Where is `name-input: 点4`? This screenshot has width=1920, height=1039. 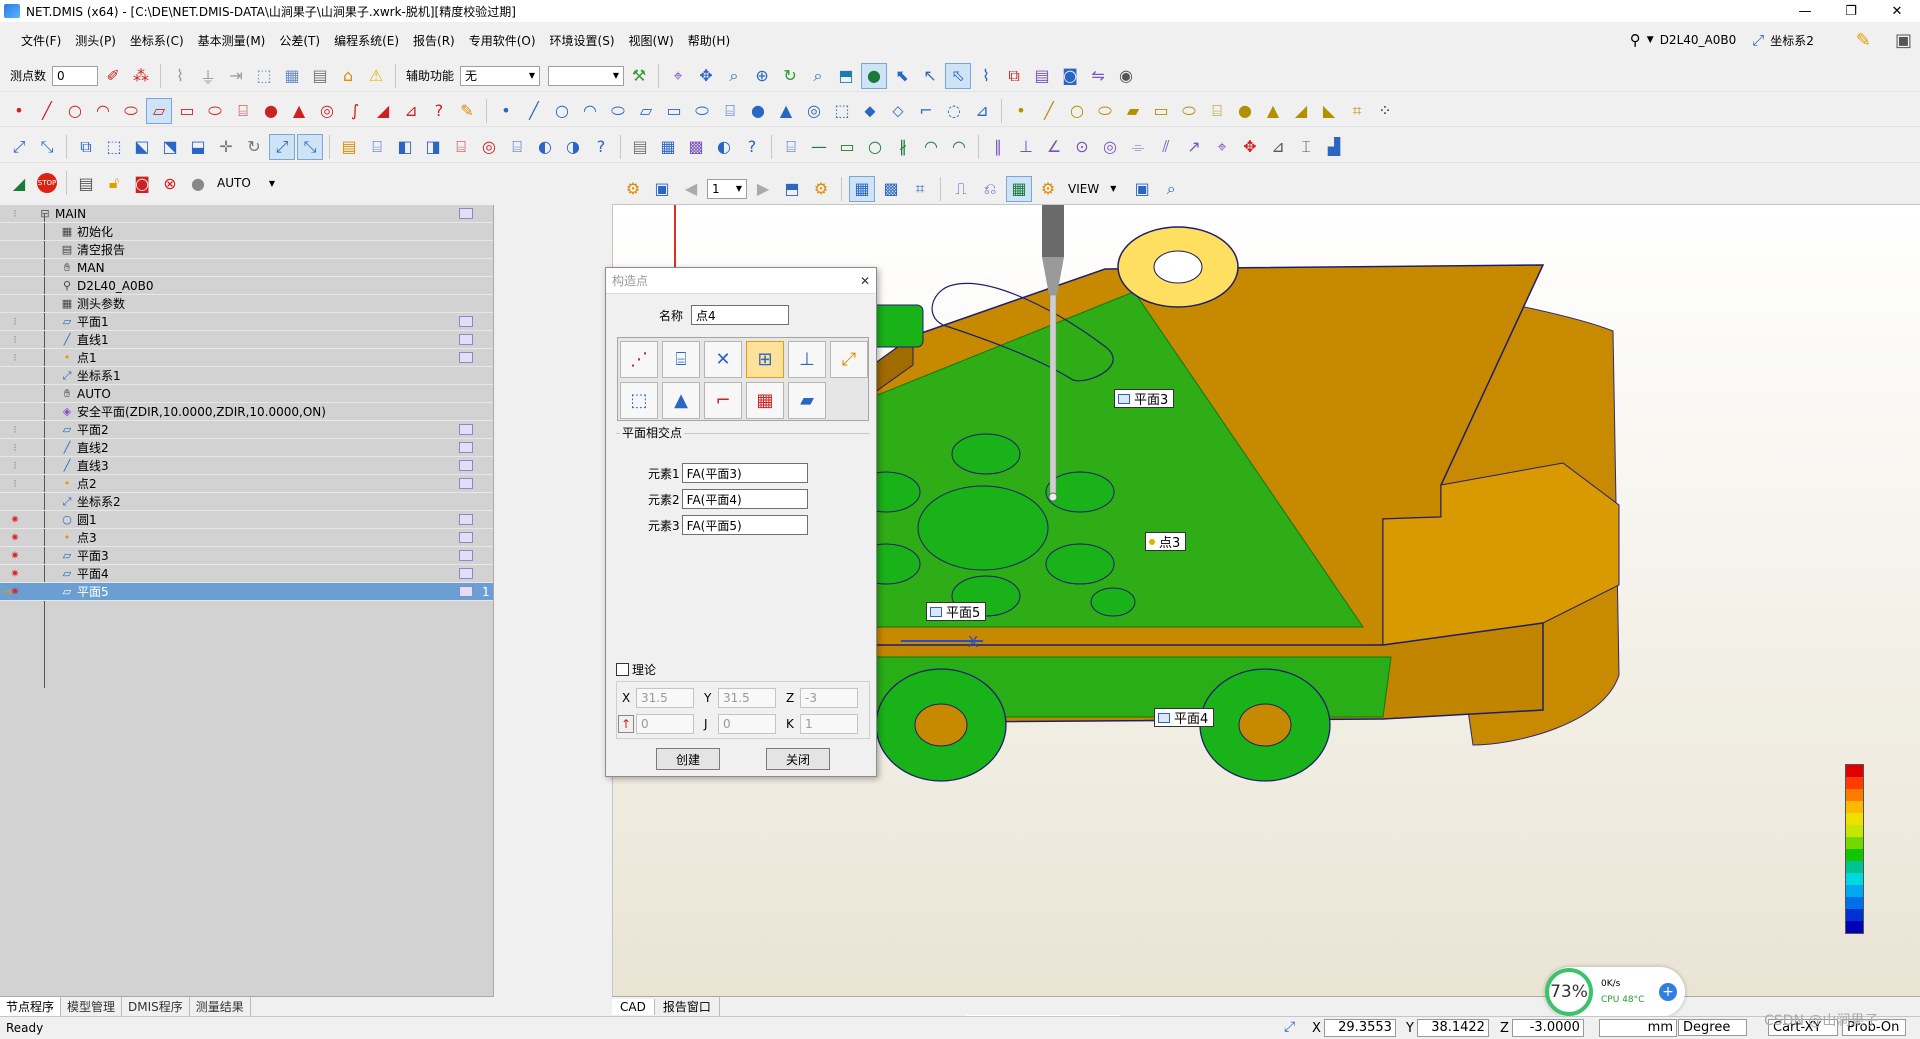
name-input: 点4 is located at coordinates (740, 315).